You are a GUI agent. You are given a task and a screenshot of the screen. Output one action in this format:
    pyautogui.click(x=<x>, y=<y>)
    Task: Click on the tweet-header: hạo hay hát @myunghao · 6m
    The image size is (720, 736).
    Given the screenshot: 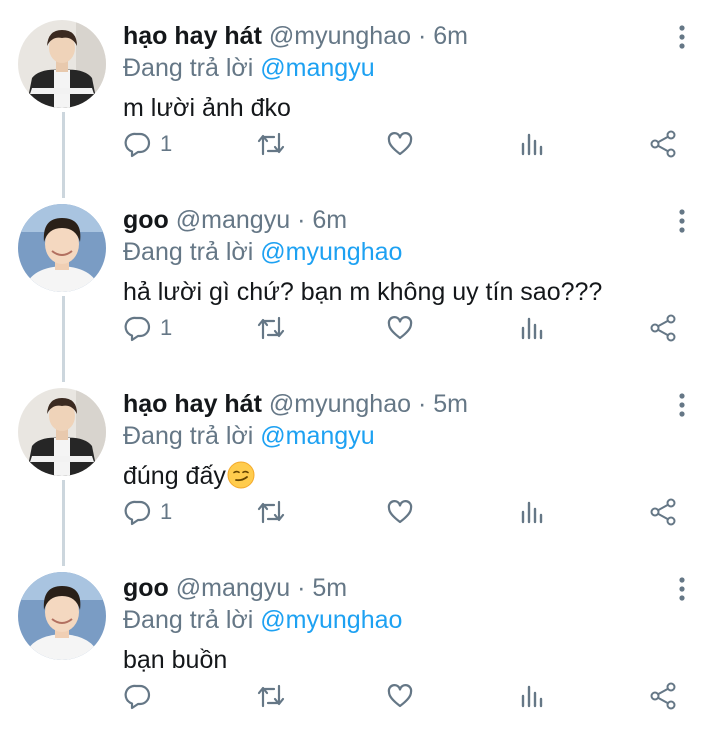 What is the action you would take?
    pyautogui.click(x=295, y=36)
    